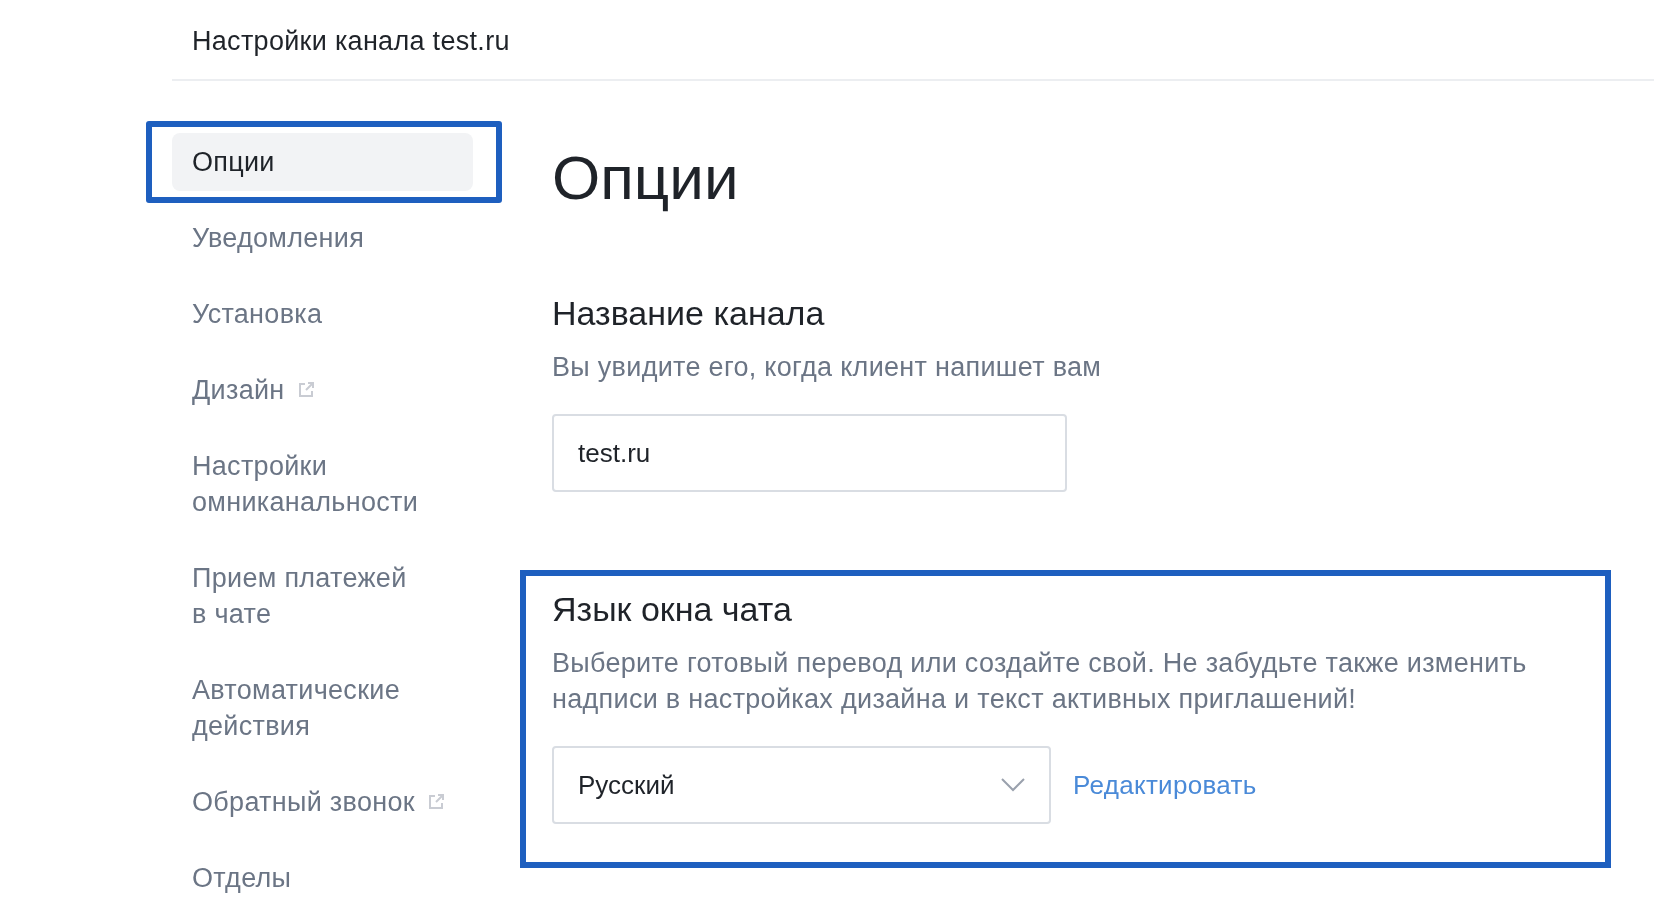 The height and width of the screenshot is (900, 1654). What do you see at coordinates (1040, 681) in the screenshot?
I see `section-description: Выберите готовый перевод или создайте свой. Не забудьте также изменить надписи в настройках дизайна и текст активных приглашений!` at bounding box center [1040, 681].